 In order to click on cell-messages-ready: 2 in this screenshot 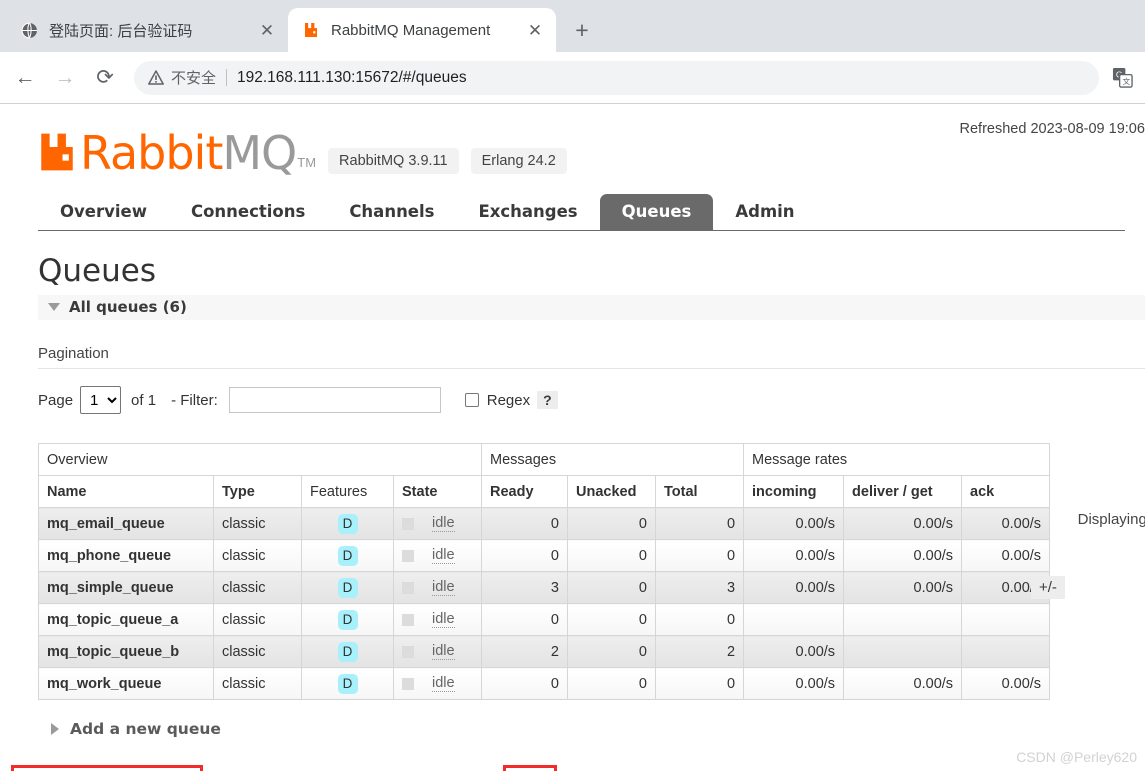, I will do `click(524, 651)`.